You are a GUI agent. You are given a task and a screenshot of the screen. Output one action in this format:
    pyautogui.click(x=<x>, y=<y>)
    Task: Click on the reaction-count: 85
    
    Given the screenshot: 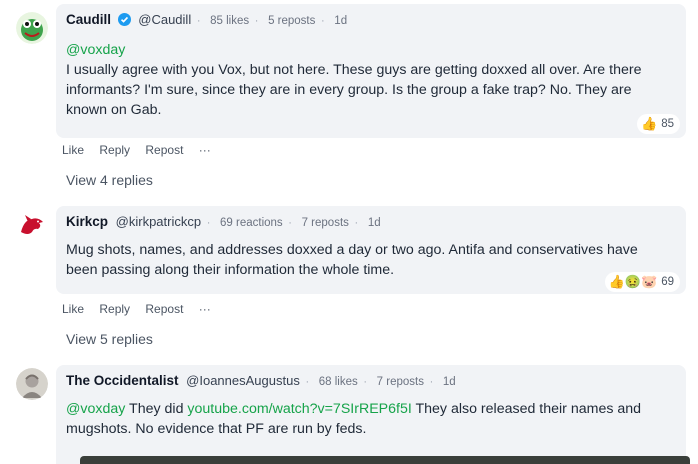 What is the action you would take?
    pyautogui.click(x=667, y=124)
    